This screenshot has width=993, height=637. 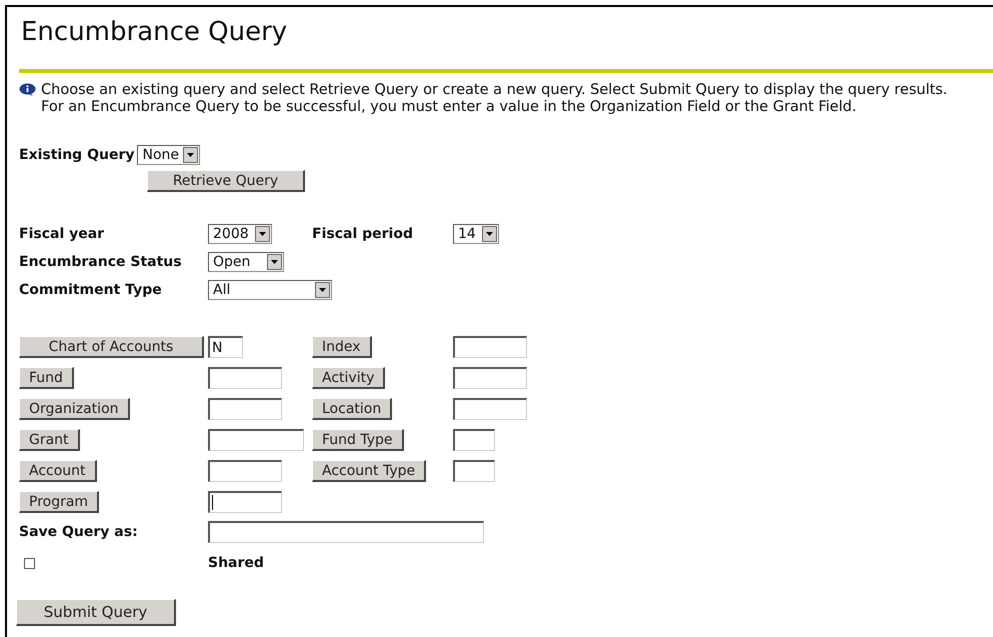 I want to click on dropdown: Open, so click(x=246, y=262).